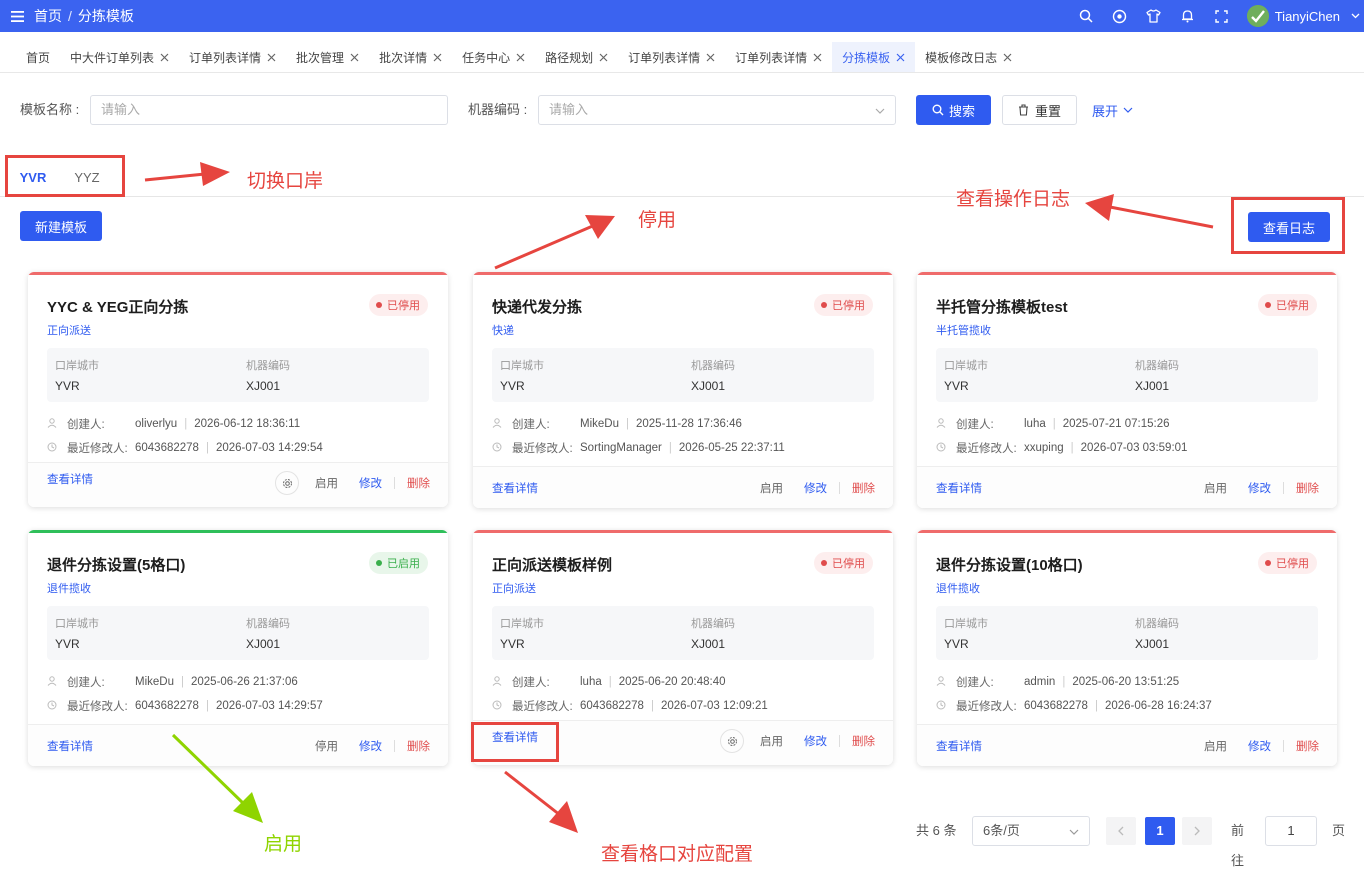 This screenshot has width=1364, height=886. What do you see at coordinates (848, 306) in the screenshot?
I see `status-text: 已停用` at bounding box center [848, 306].